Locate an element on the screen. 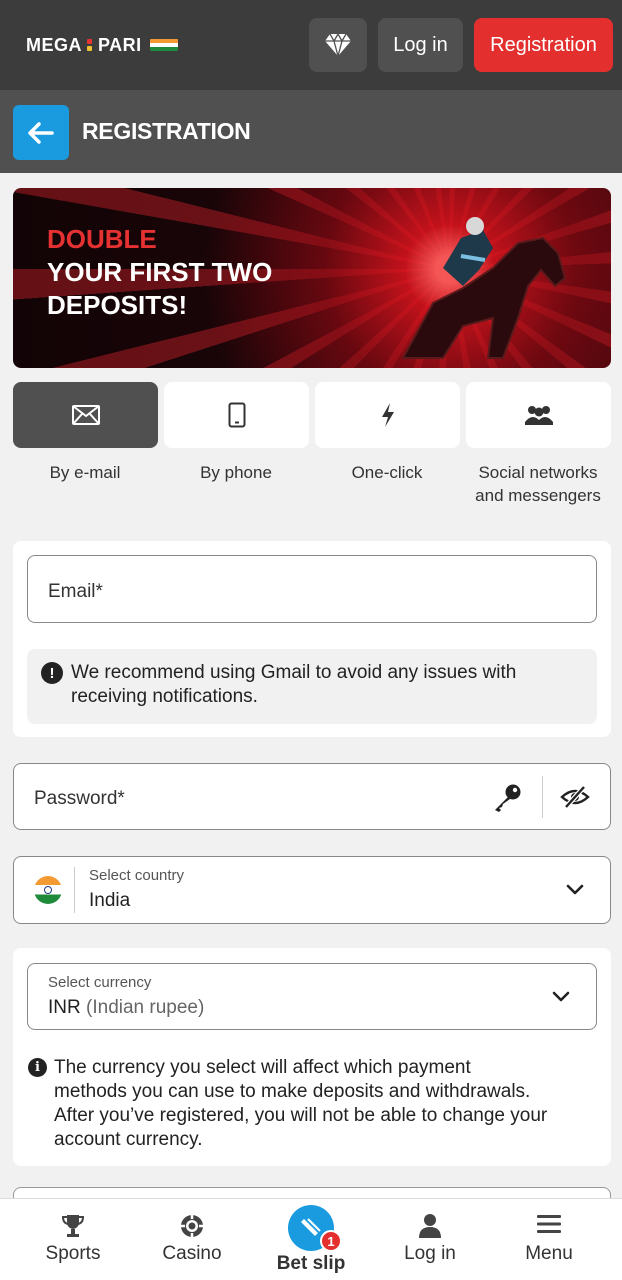 The width and height of the screenshot is (622, 1280). banner-line-3: DEPOSITS! is located at coordinates (117, 305).